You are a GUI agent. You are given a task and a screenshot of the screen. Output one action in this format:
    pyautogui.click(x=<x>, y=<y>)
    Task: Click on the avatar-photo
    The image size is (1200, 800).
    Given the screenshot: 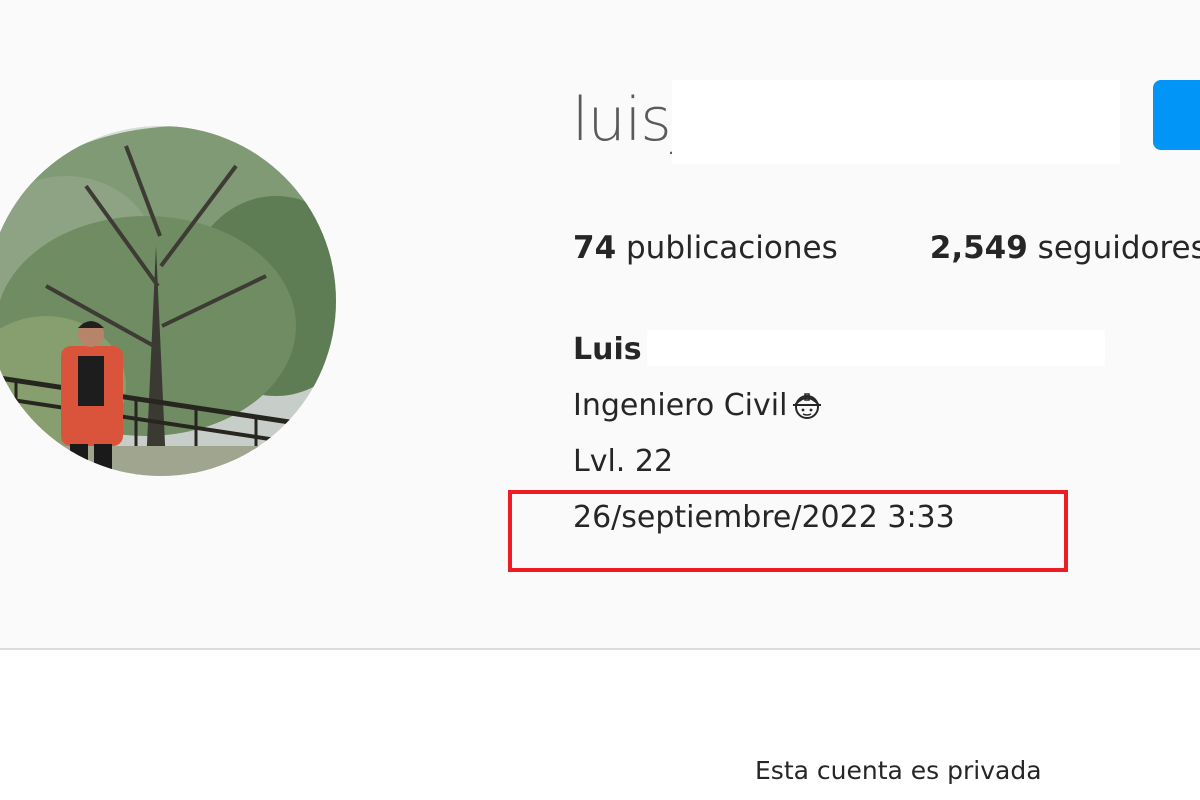 What is the action you would take?
    pyautogui.click(x=168, y=301)
    